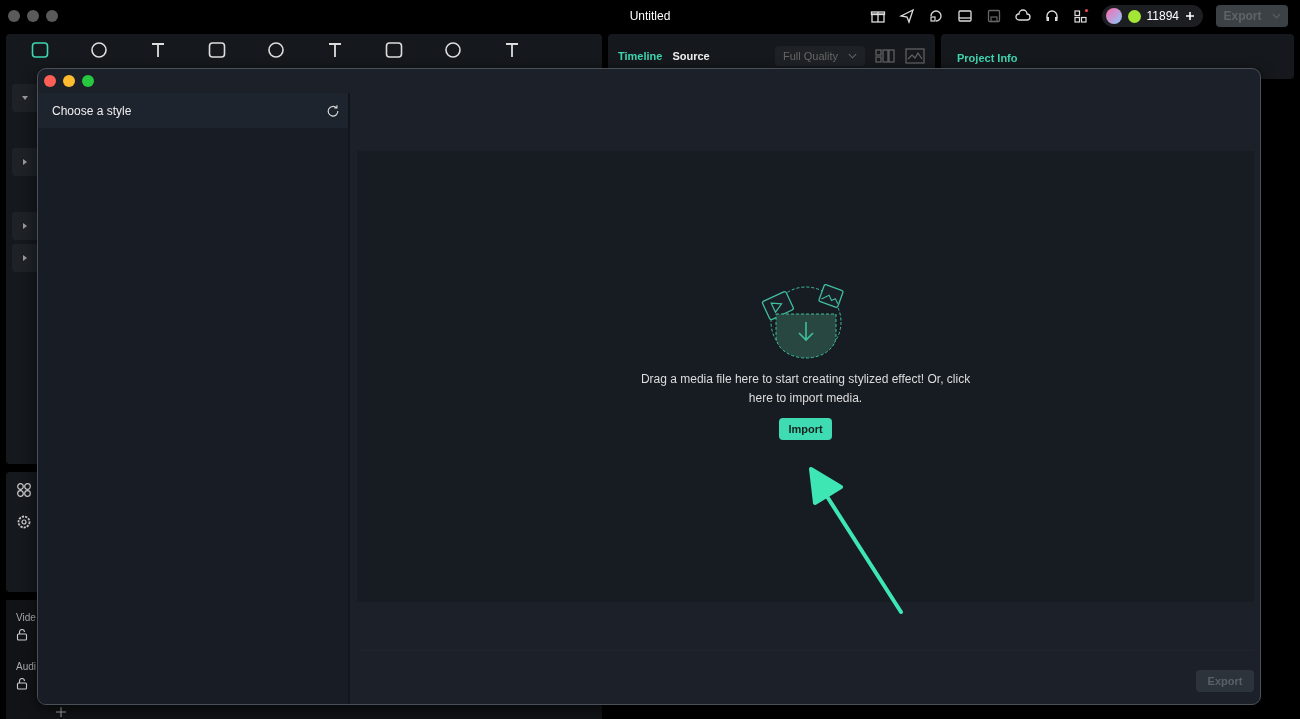 The width and height of the screenshot is (1300, 719). Describe the element at coordinates (1051, 16) in the screenshot. I see `headset-icon` at that location.